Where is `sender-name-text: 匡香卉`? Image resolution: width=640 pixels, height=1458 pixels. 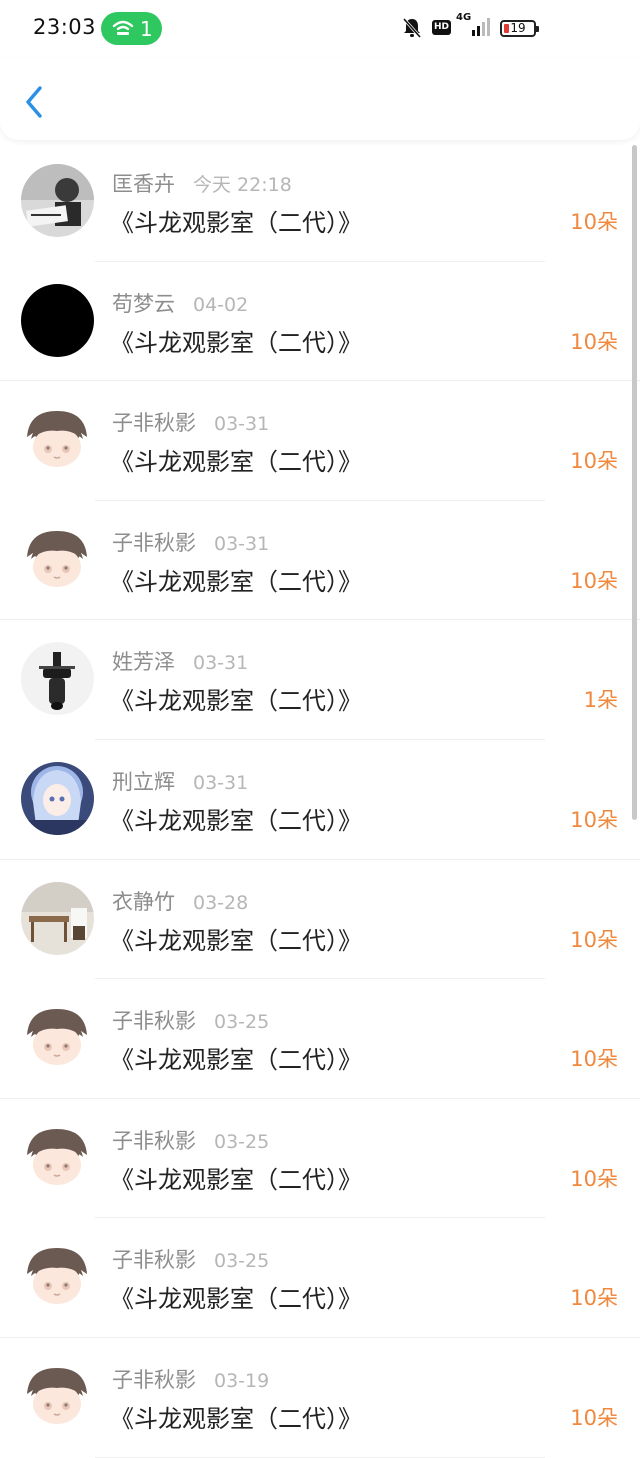 sender-name-text: 匡香卉 is located at coordinates (143, 184).